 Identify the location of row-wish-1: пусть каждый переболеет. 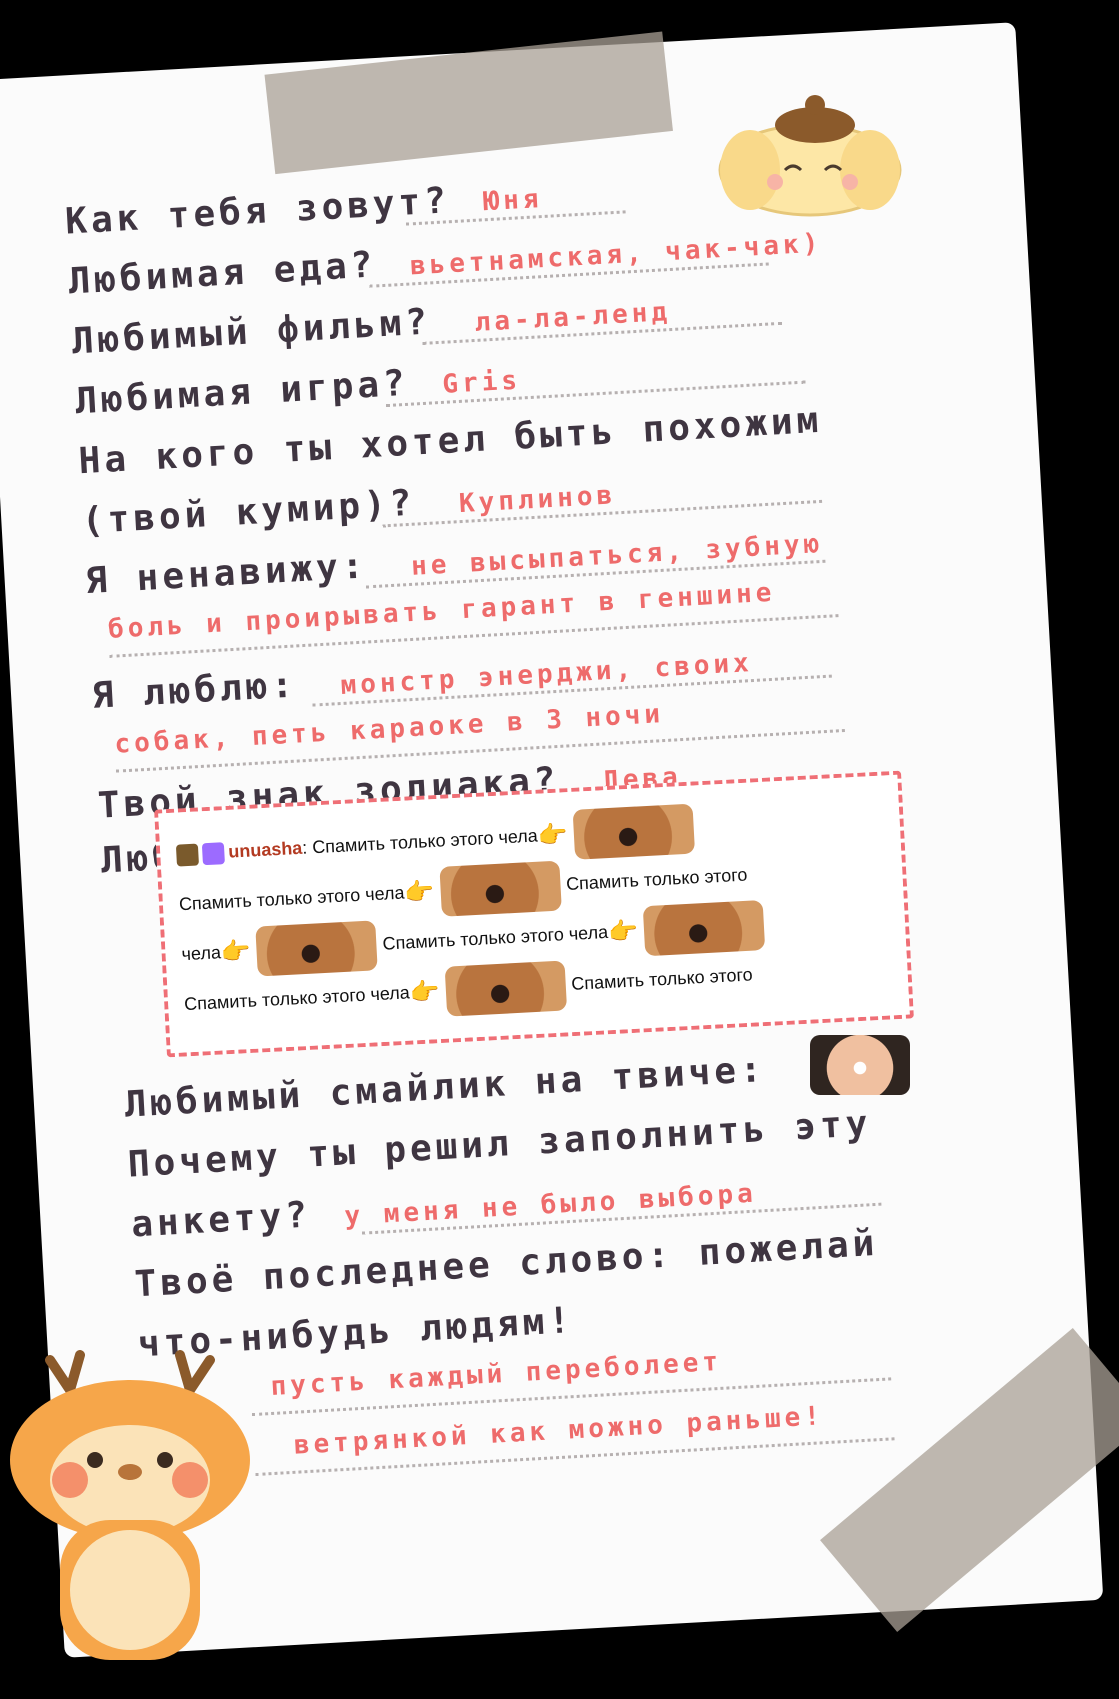
(496, 1374).